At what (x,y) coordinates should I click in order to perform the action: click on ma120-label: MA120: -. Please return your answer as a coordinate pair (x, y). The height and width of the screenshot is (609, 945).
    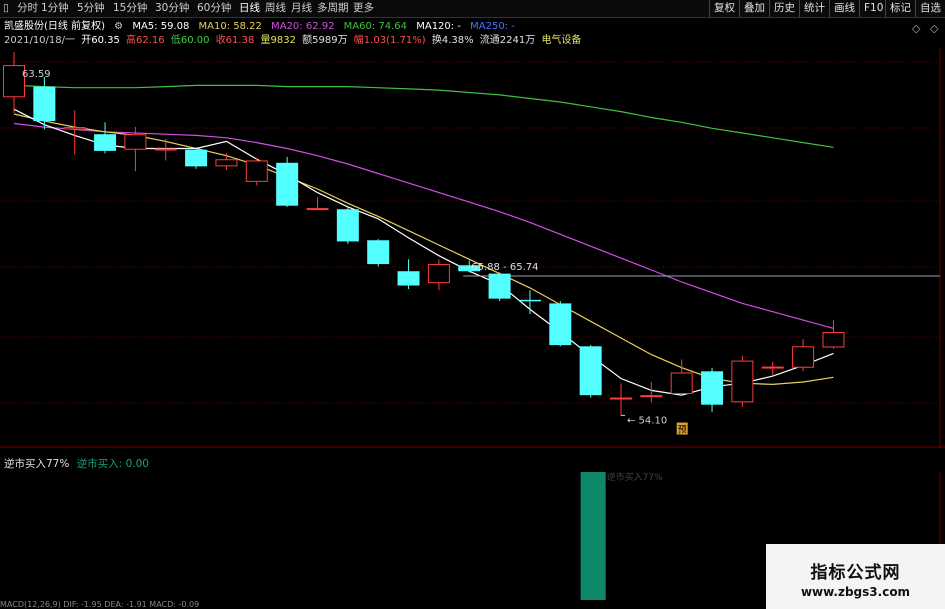
    Looking at the image, I should click on (438, 26).